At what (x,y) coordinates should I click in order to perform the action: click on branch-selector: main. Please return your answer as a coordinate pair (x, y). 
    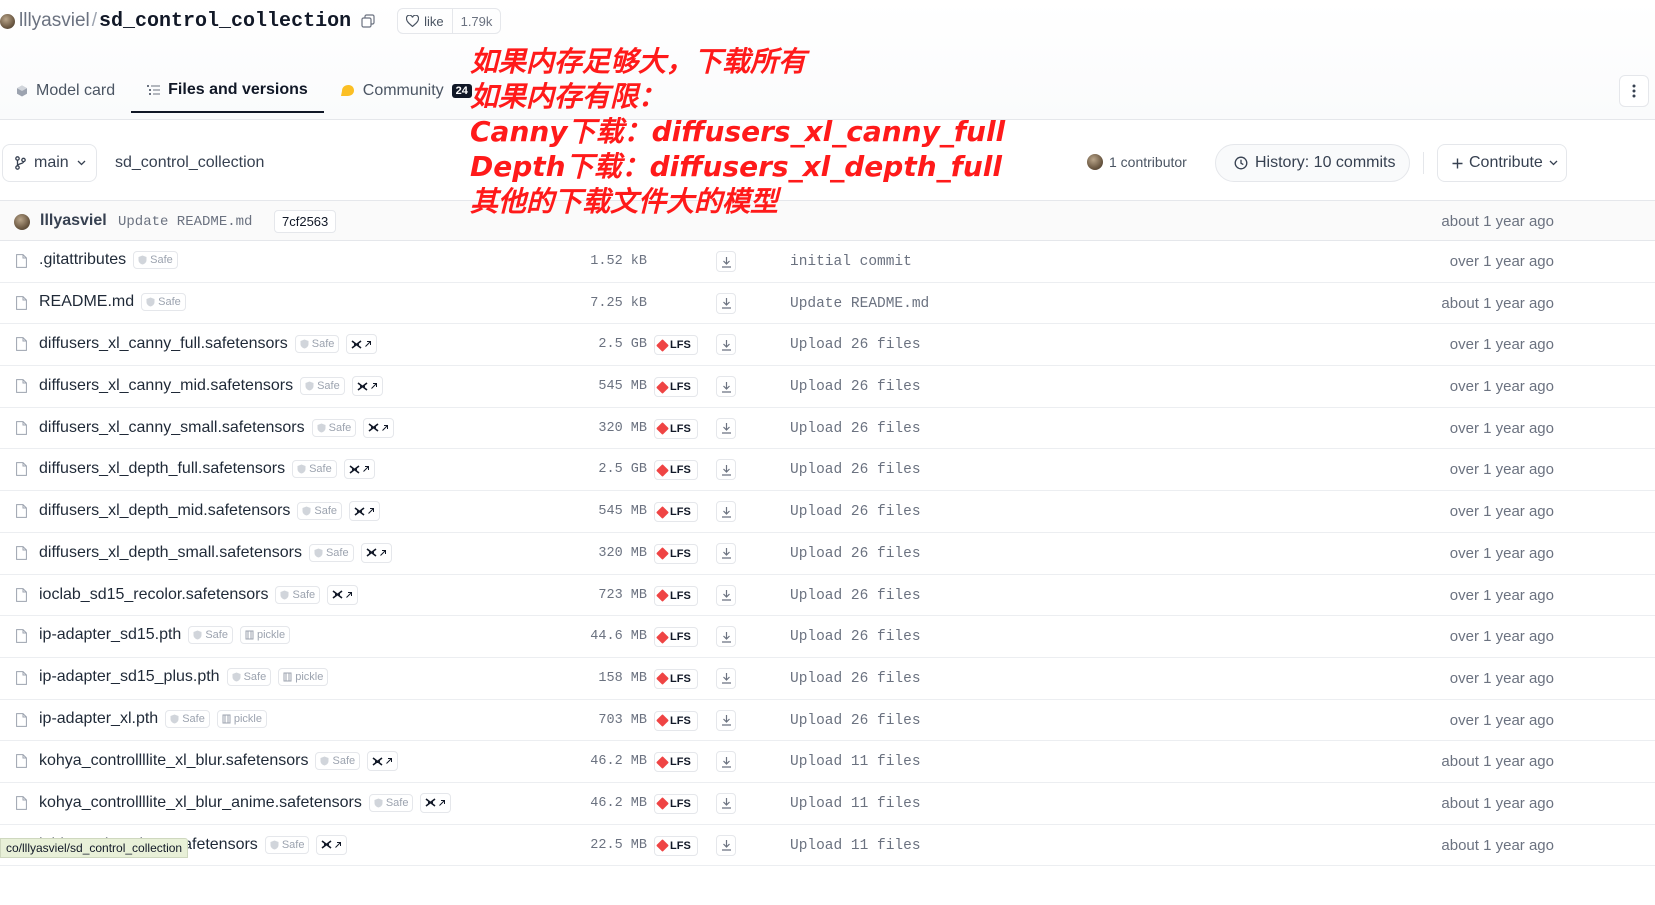
    Looking at the image, I should click on (49, 163).